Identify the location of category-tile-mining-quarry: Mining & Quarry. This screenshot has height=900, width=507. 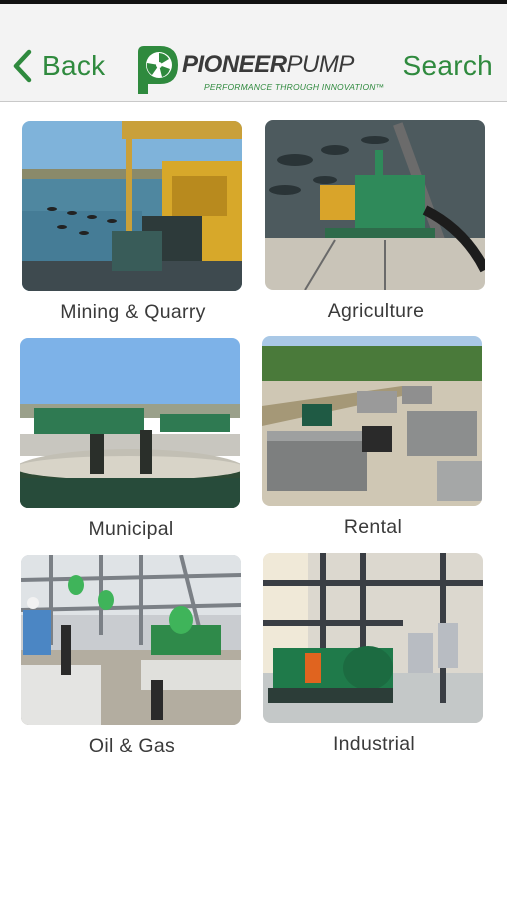
(133, 222).